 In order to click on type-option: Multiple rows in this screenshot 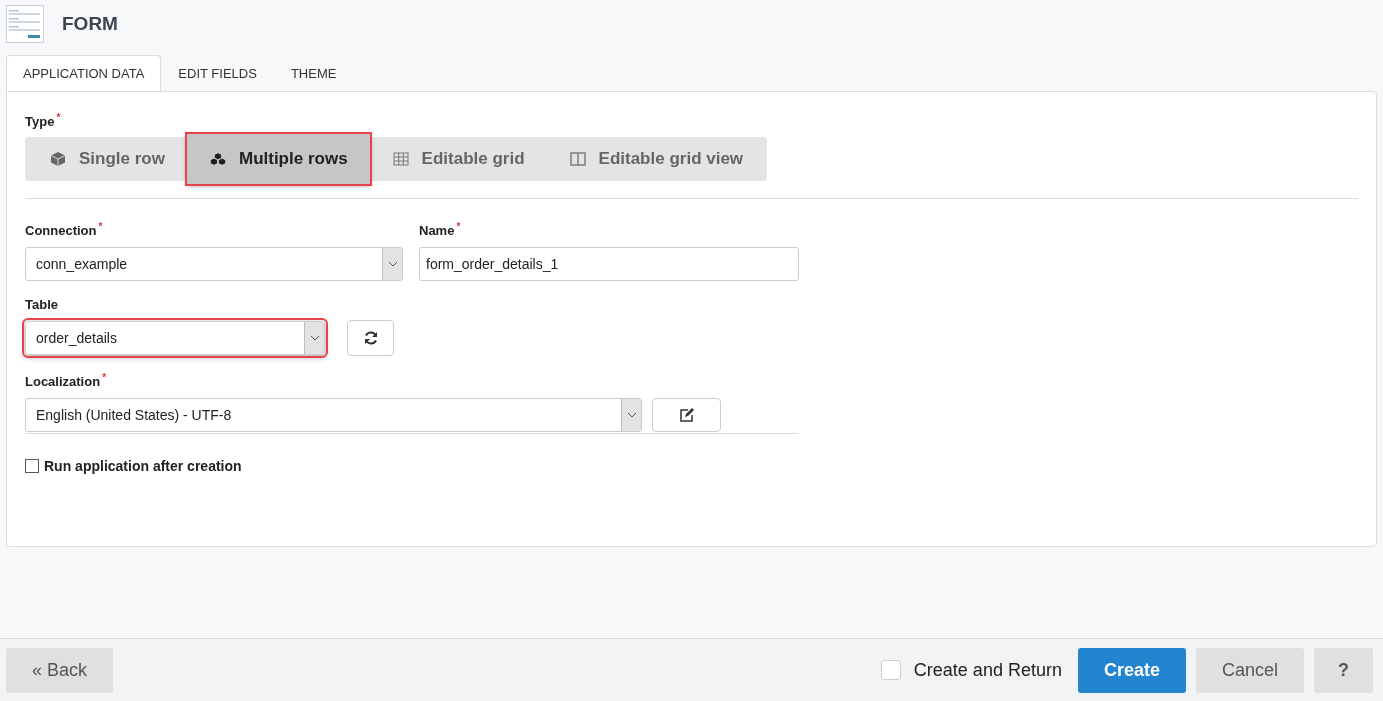, I will do `click(278, 159)`.